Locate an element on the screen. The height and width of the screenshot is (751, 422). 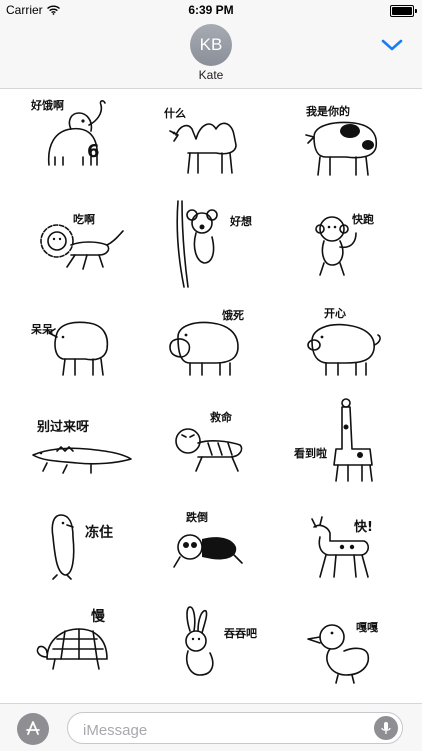
monkey-icon: 快跑 is located at coordinates (344, 244).